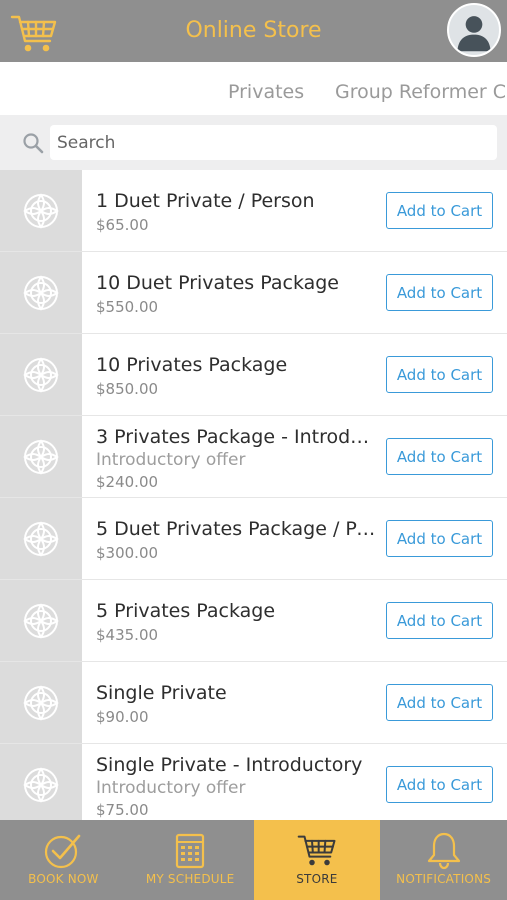 The image size is (507, 900). Describe the element at coordinates (316, 850) in the screenshot. I see `shopping-cart-icon` at that location.